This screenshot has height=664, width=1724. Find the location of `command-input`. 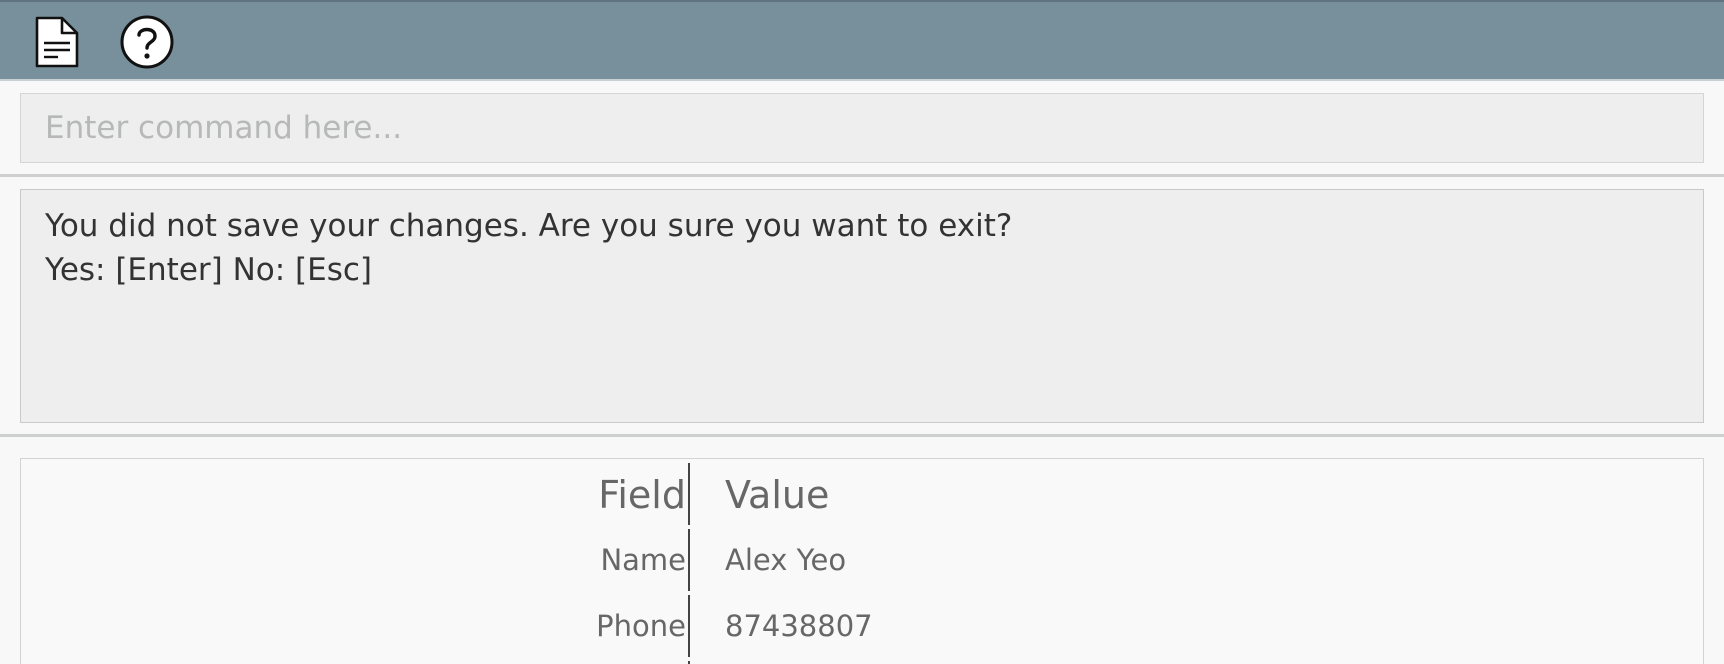

command-input is located at coordinates (862, 128).